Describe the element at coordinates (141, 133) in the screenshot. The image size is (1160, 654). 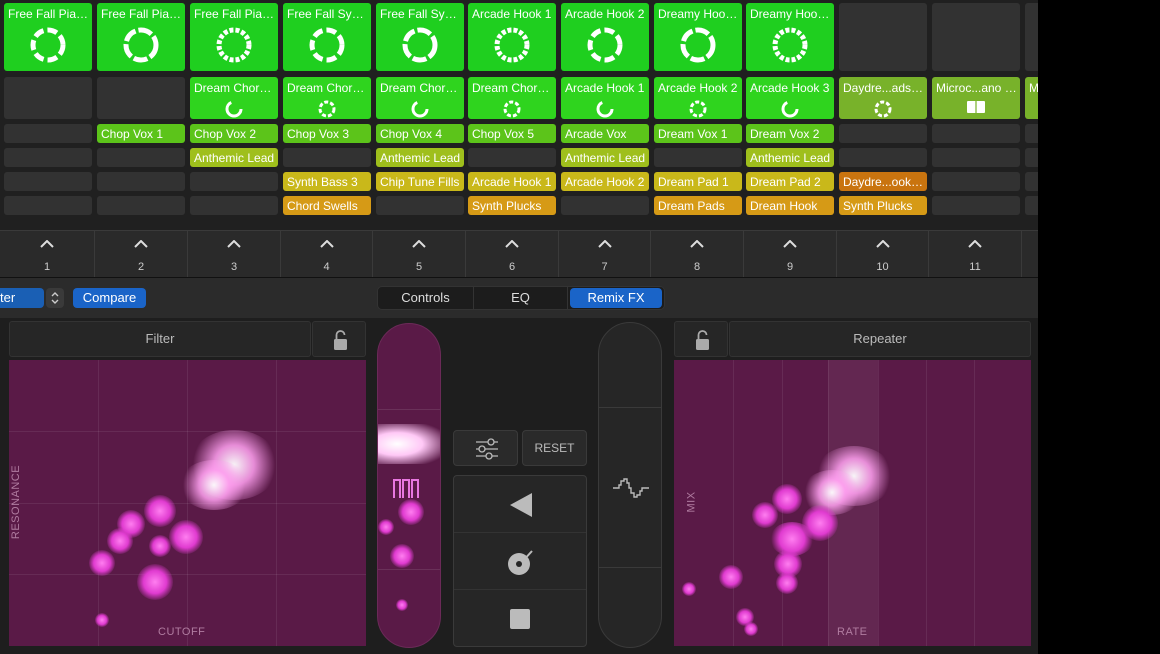
I see `clip-cell: Chop Vox 1` at that location.